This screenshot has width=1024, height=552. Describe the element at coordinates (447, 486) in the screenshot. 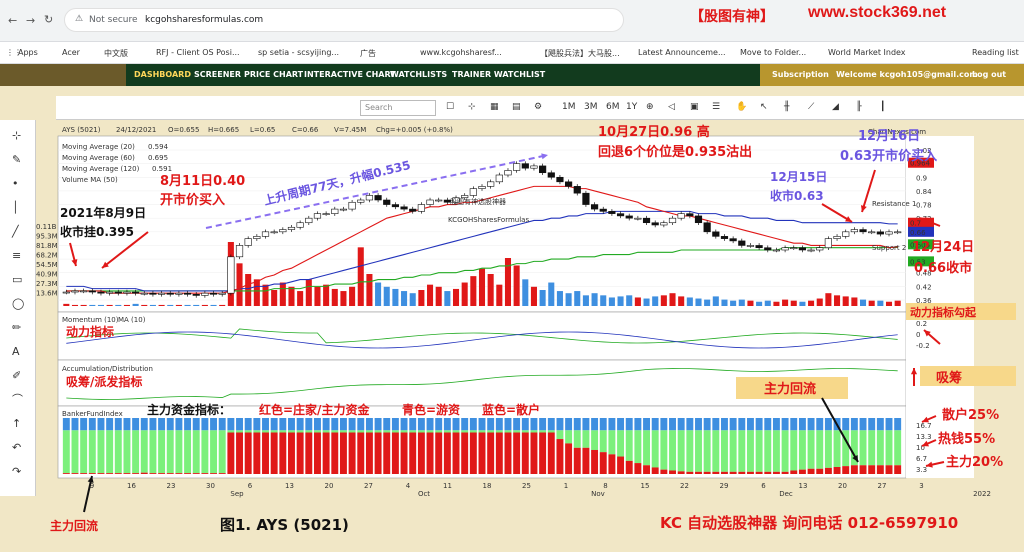

I see `x-tick-label: 11` at that location.